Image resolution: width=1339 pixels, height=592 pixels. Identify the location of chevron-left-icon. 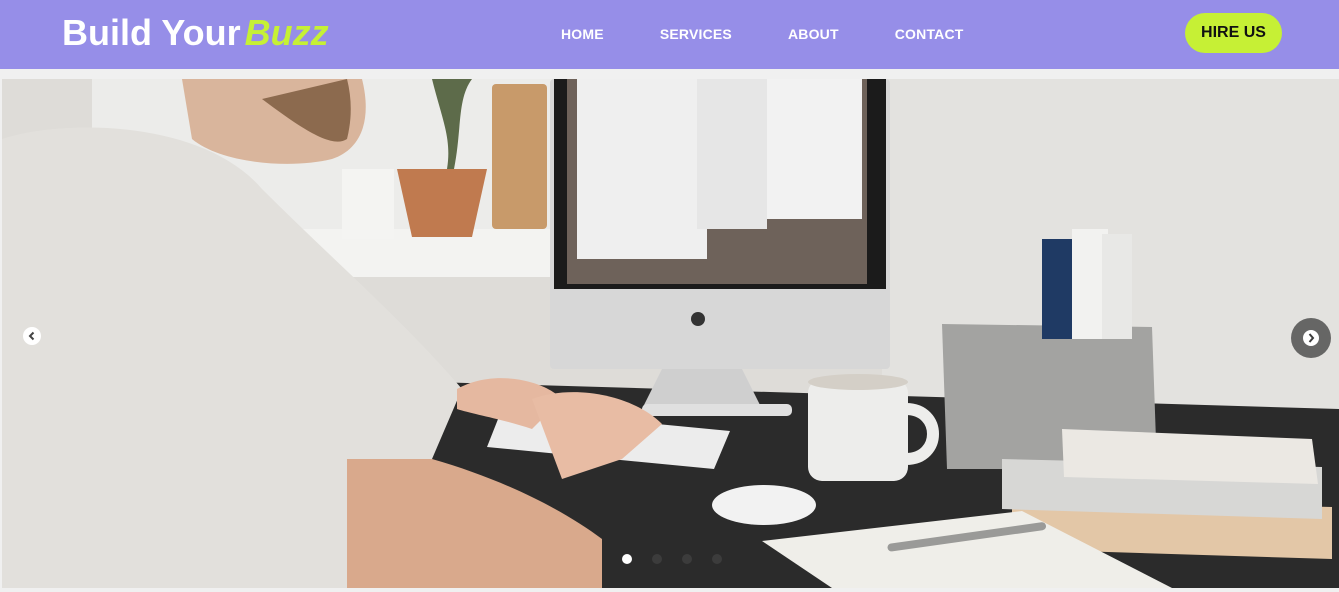
(31, 336).